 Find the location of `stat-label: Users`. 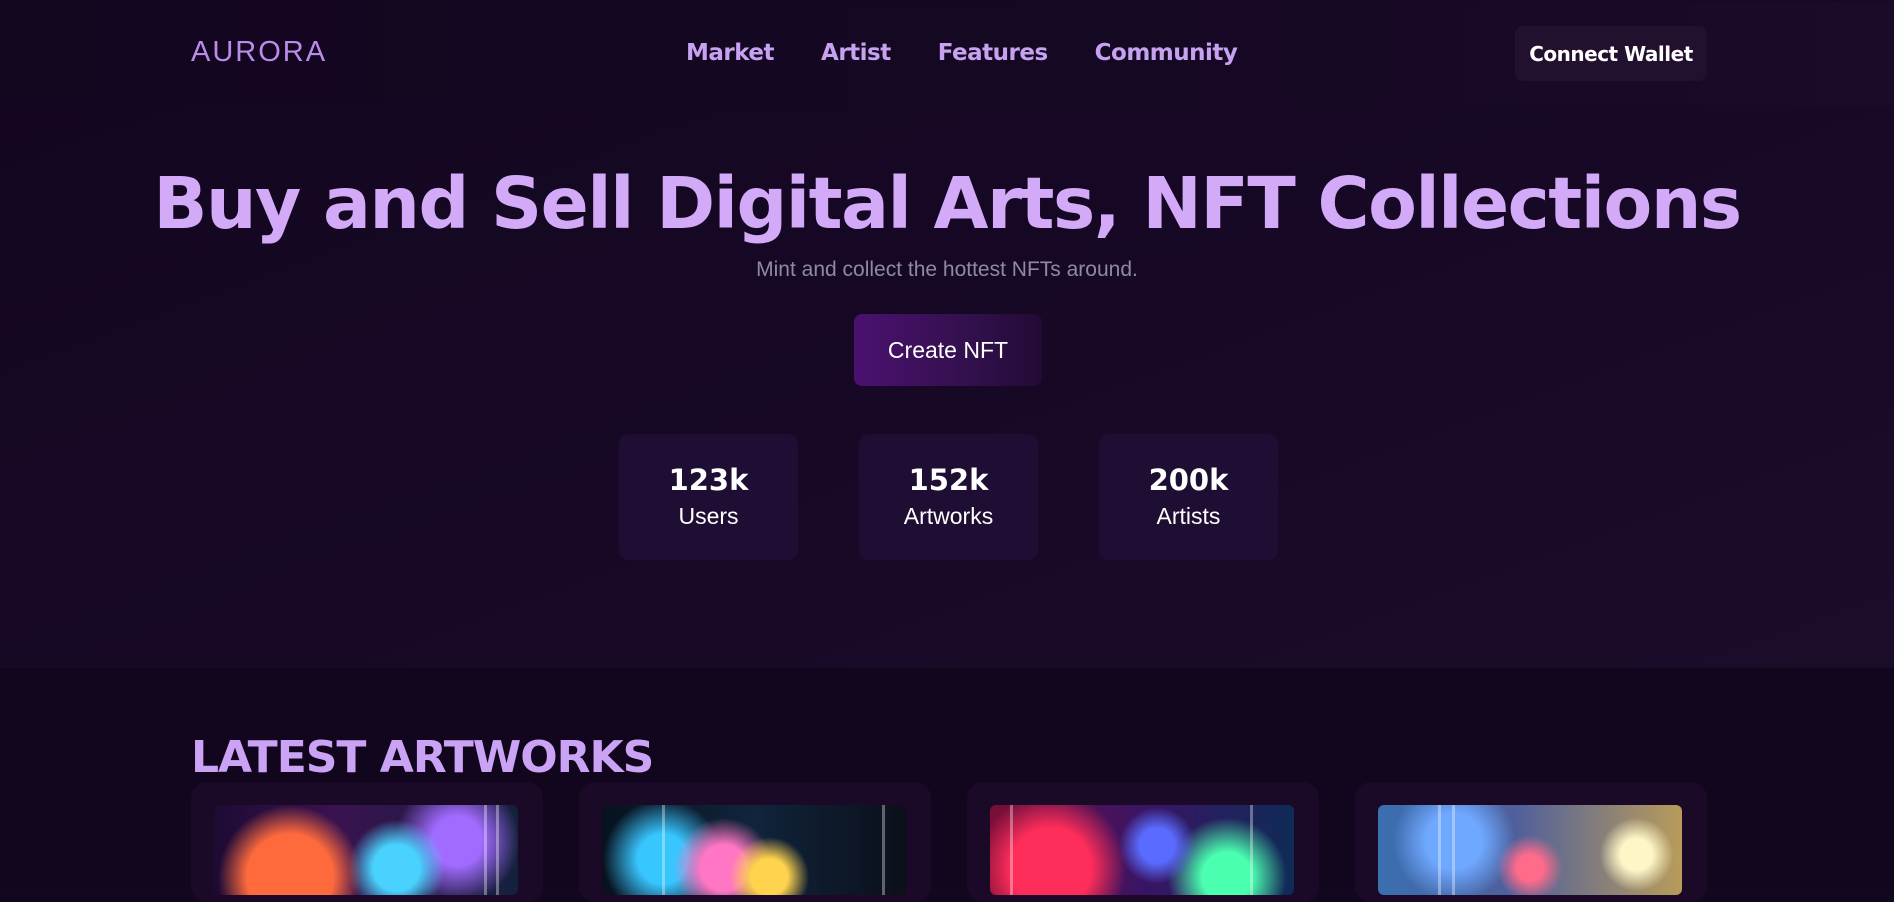

stat-label: Users is located at coordinates (708, 516).